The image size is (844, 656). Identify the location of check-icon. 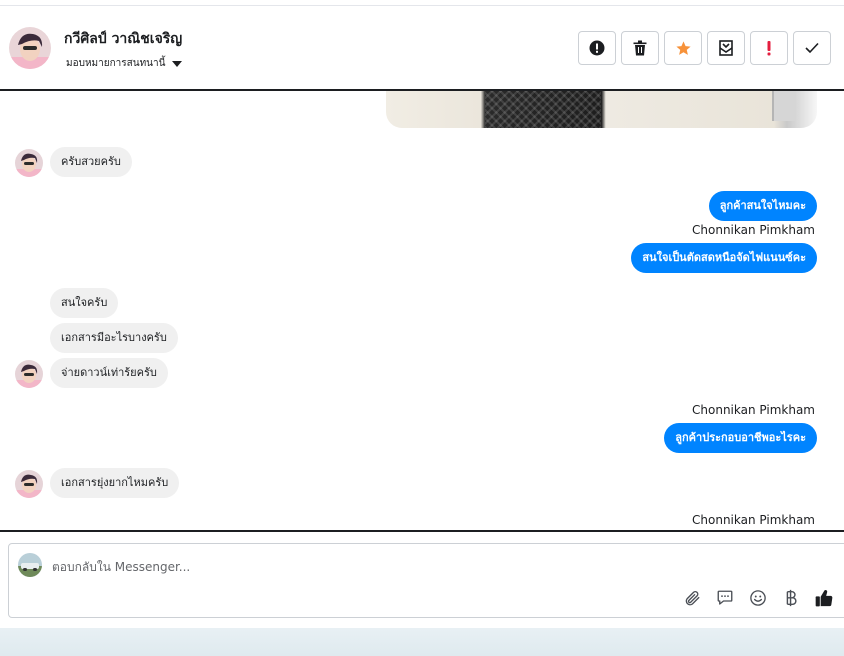
(812, 48).